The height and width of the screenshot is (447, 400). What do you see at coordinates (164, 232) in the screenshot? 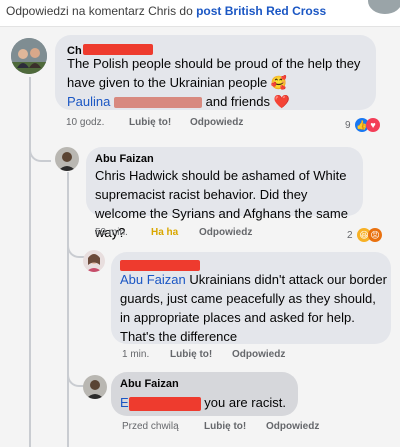
I see `haha-reaction-button: Ha ha` at bounding box center [164, 232].